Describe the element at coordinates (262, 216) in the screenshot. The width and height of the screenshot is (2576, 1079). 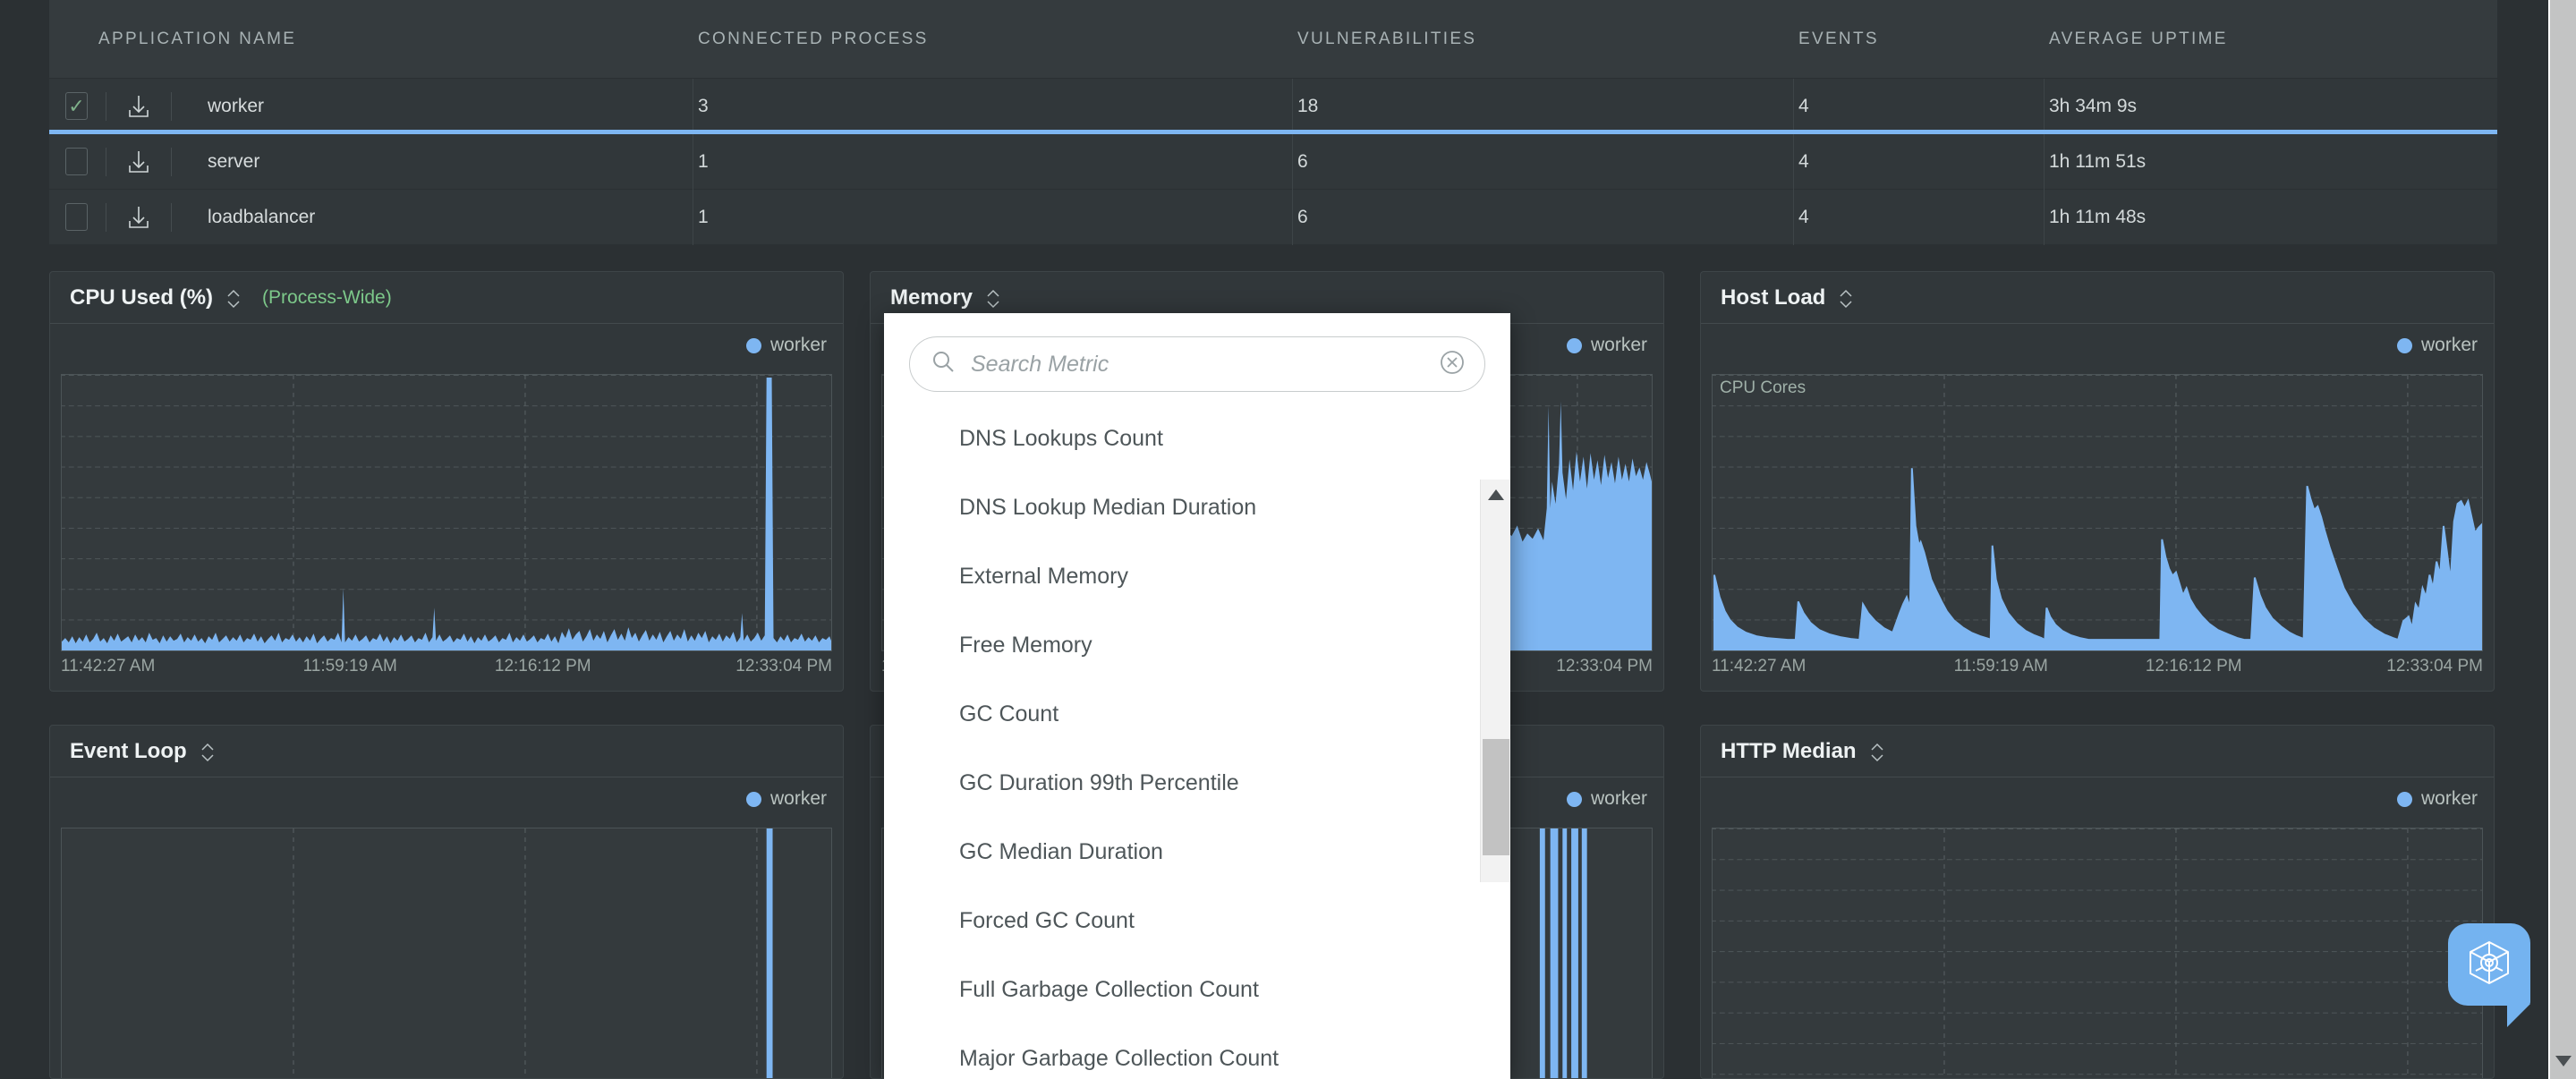
I see `application-name-label: loadbalancer` at that location.